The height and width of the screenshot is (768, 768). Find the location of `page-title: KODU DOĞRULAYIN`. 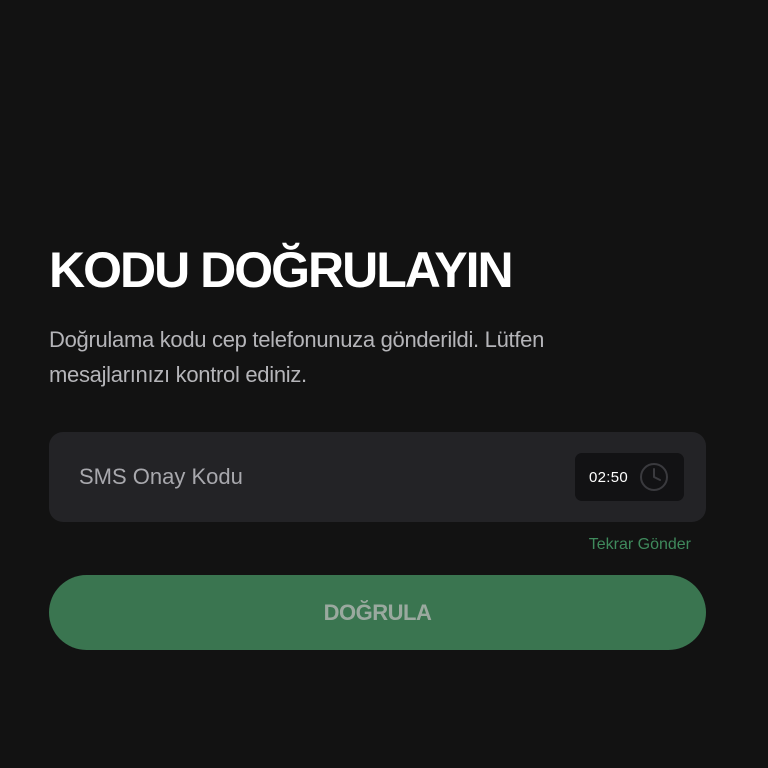

page-title: KODU DOĞRULAYIN is located at coordinates (281, 270).